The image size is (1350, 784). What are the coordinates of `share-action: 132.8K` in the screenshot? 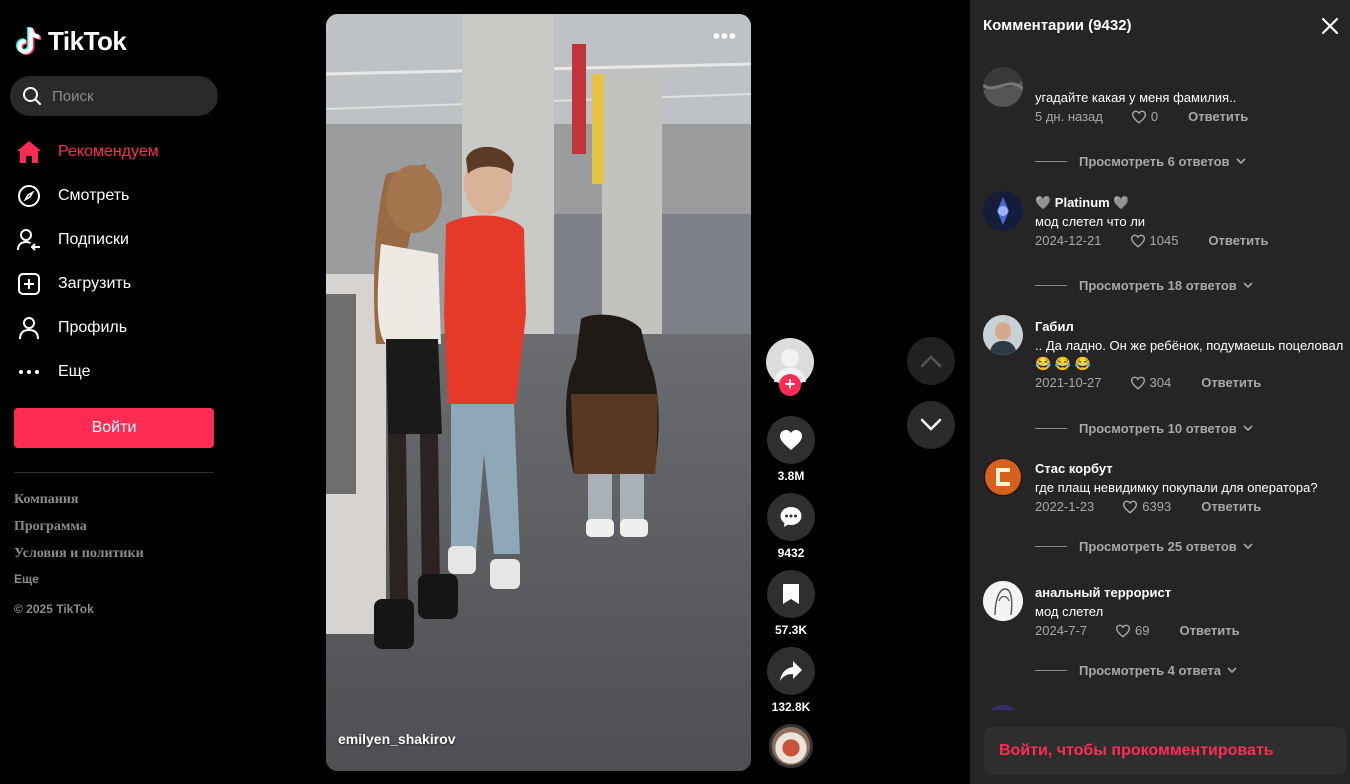 It's located at (791, 682).